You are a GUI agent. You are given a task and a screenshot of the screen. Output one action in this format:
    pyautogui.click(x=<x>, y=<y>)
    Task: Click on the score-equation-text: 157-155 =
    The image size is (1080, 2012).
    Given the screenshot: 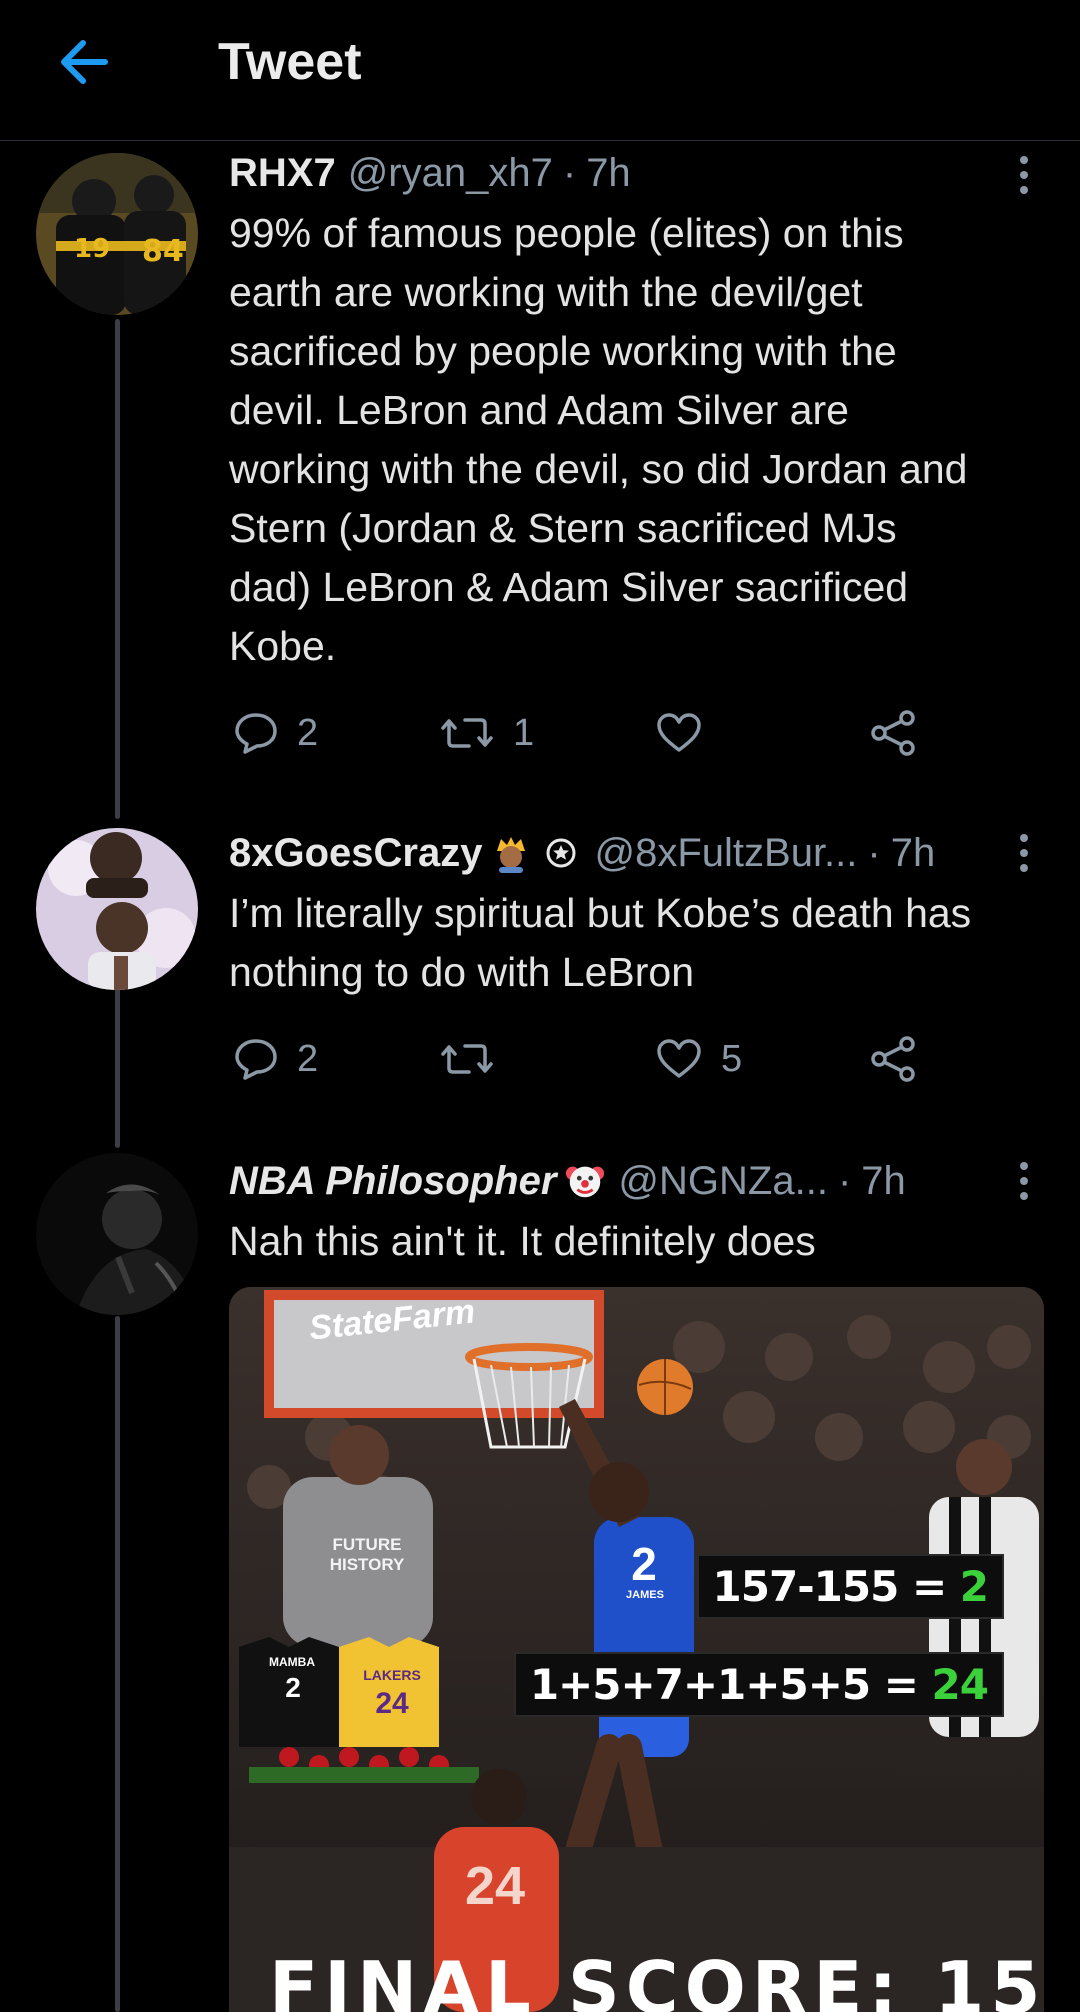 What is the action you would take?
    pyautogui.click(x=836, y=1586)
    